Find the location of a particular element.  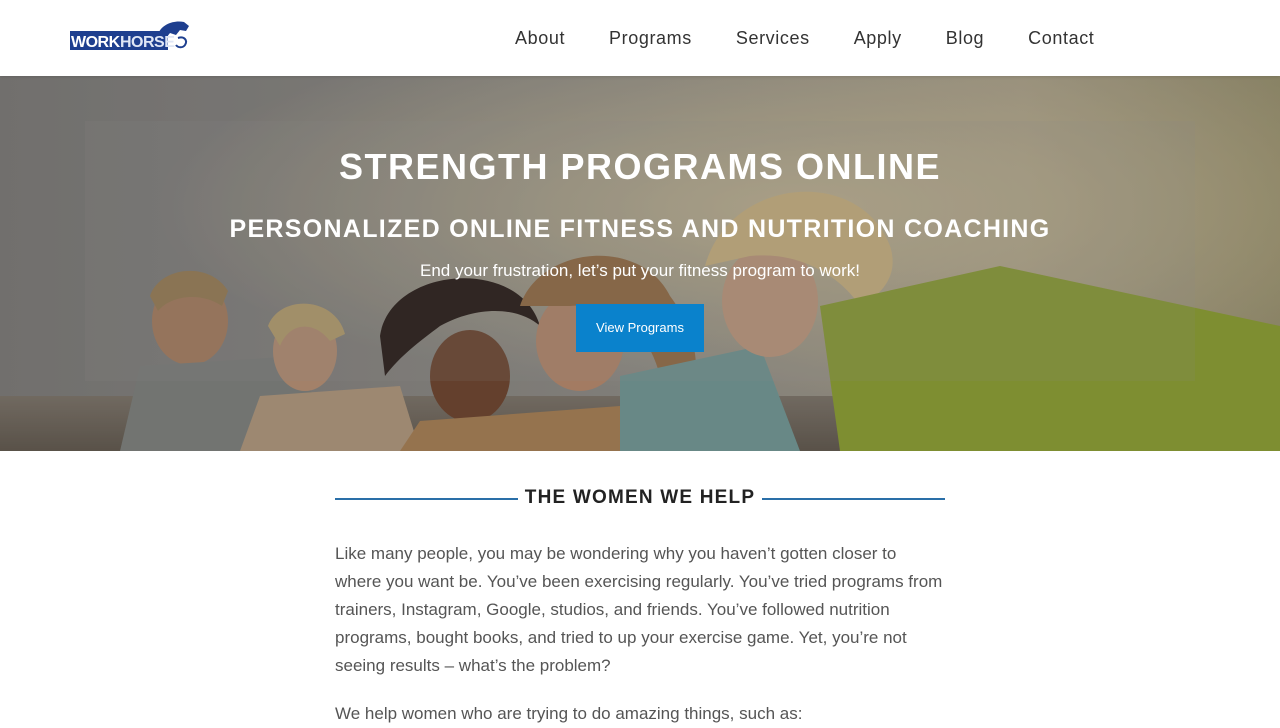

nav-about: About is located at coordinates (540, 38).